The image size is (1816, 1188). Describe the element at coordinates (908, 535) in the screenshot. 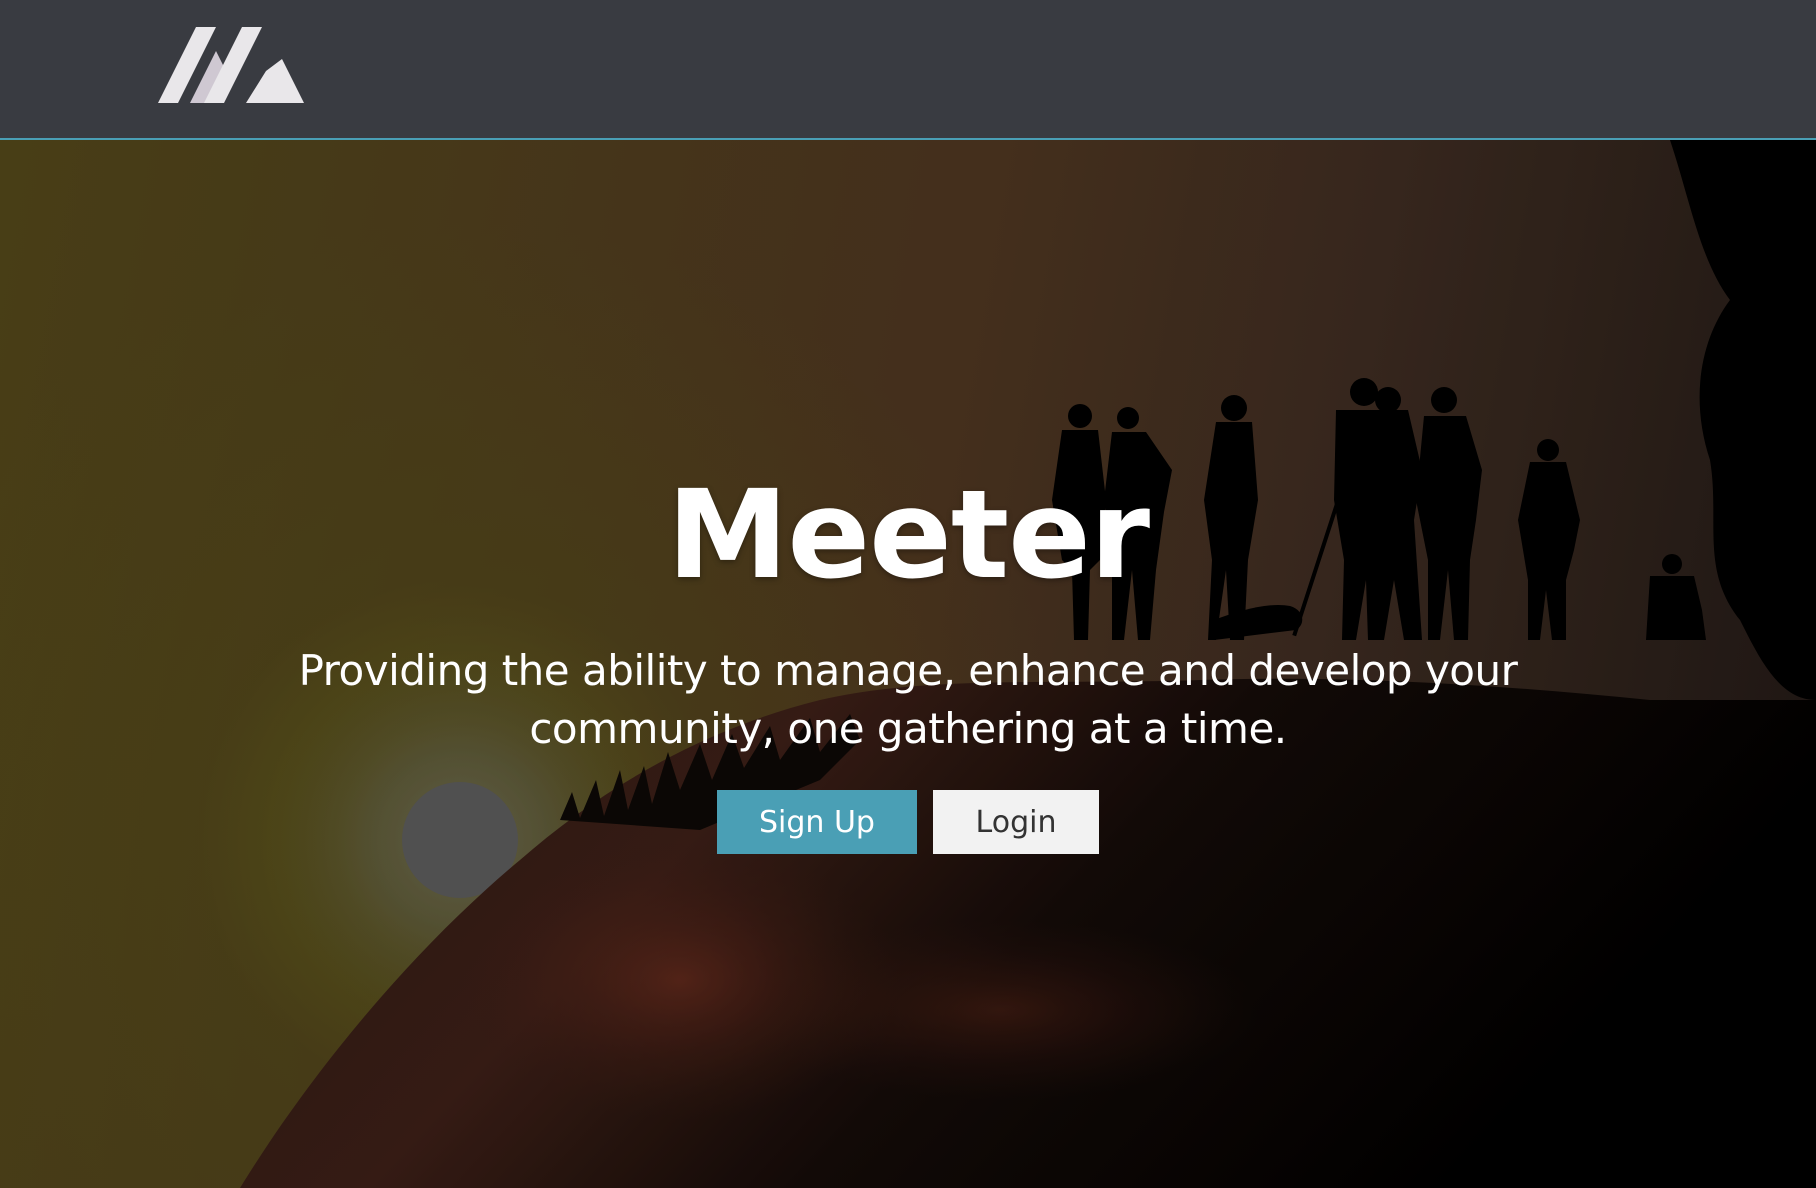

I see `hero-title: Meeter` at that location.